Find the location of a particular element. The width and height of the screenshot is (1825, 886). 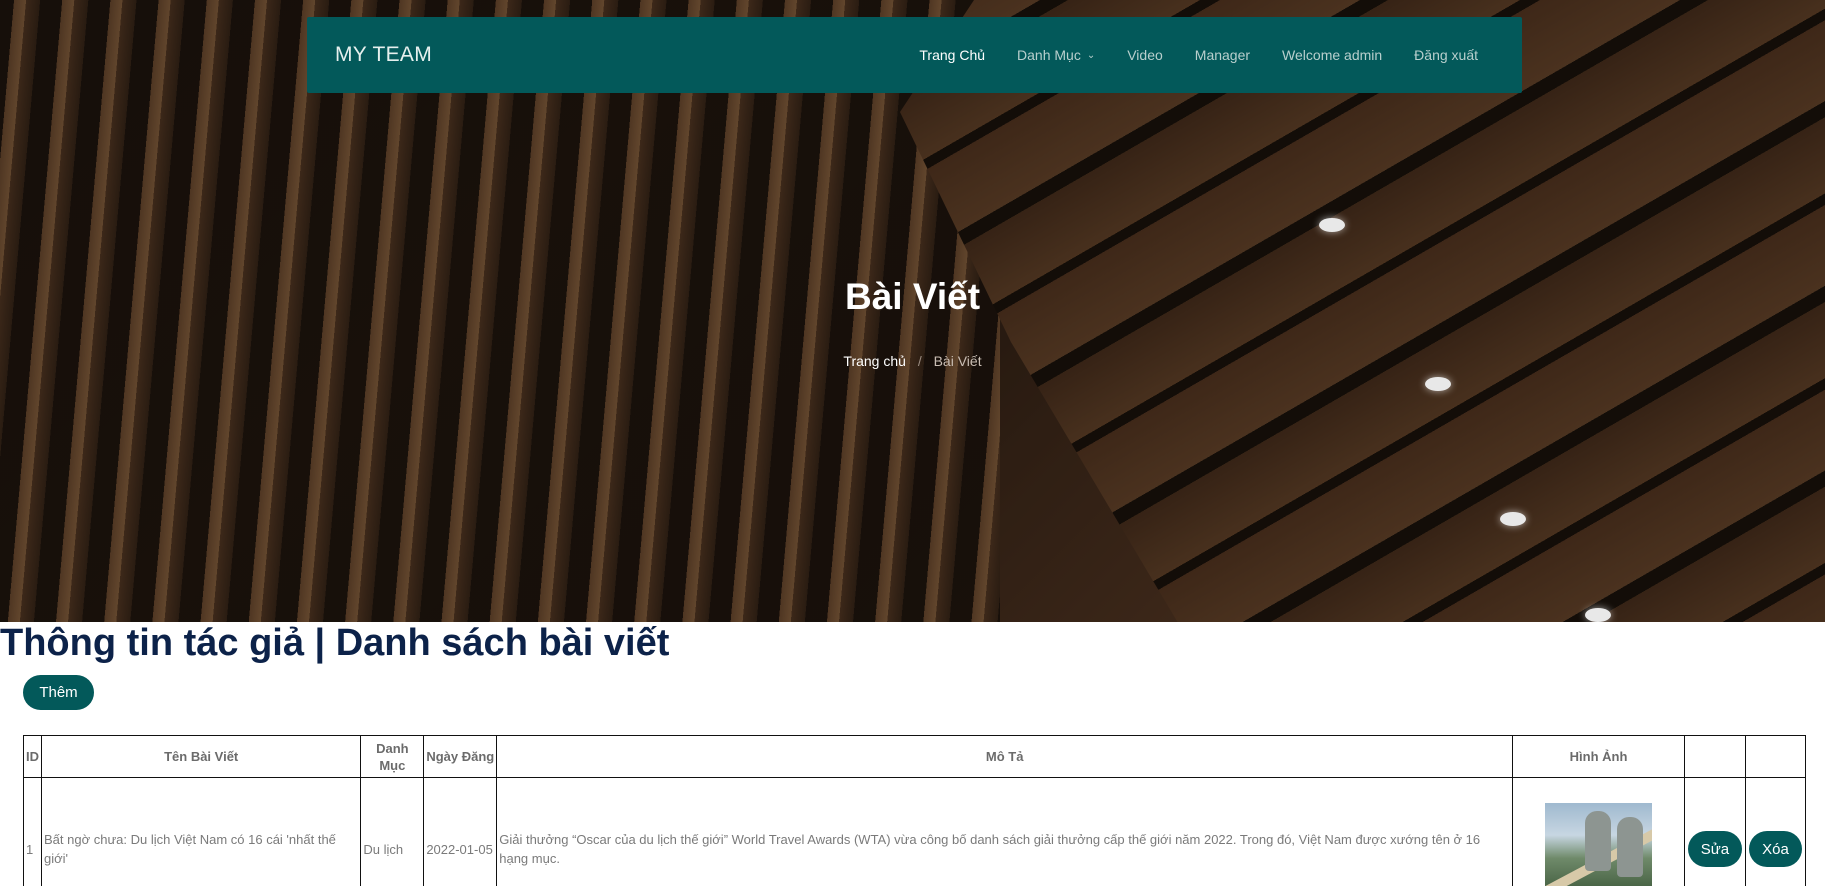

nav-item-welcome-user: Welcome admin is located at coordinates (1332, 55).